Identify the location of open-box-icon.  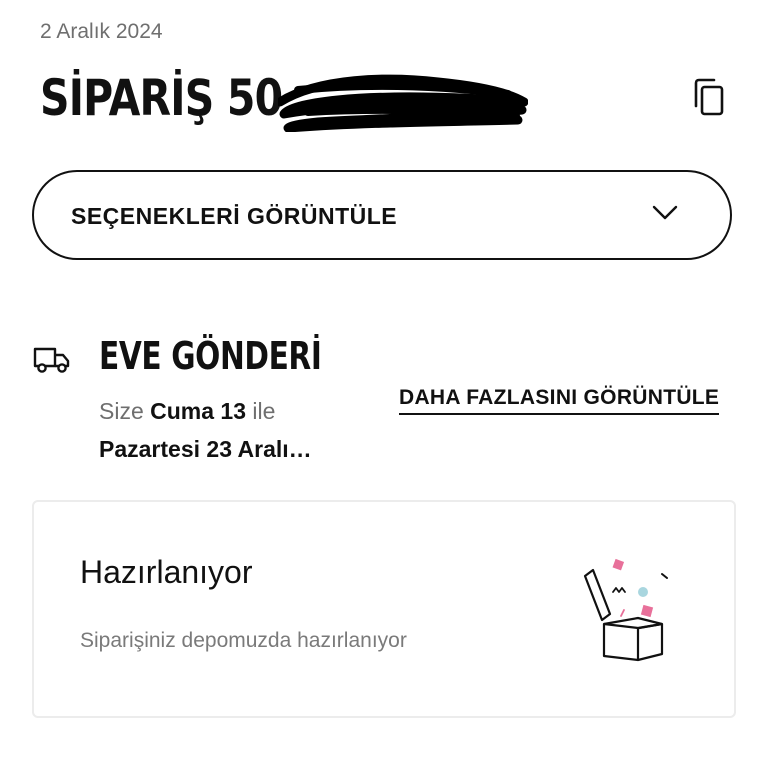
(625, 610).